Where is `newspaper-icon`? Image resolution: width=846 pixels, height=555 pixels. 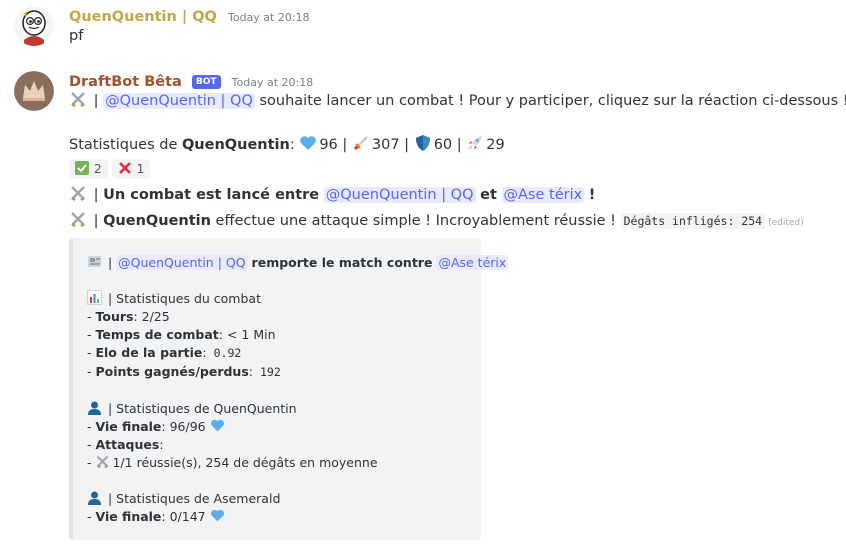 newspaper-icon is located at coordinates (94, 261).